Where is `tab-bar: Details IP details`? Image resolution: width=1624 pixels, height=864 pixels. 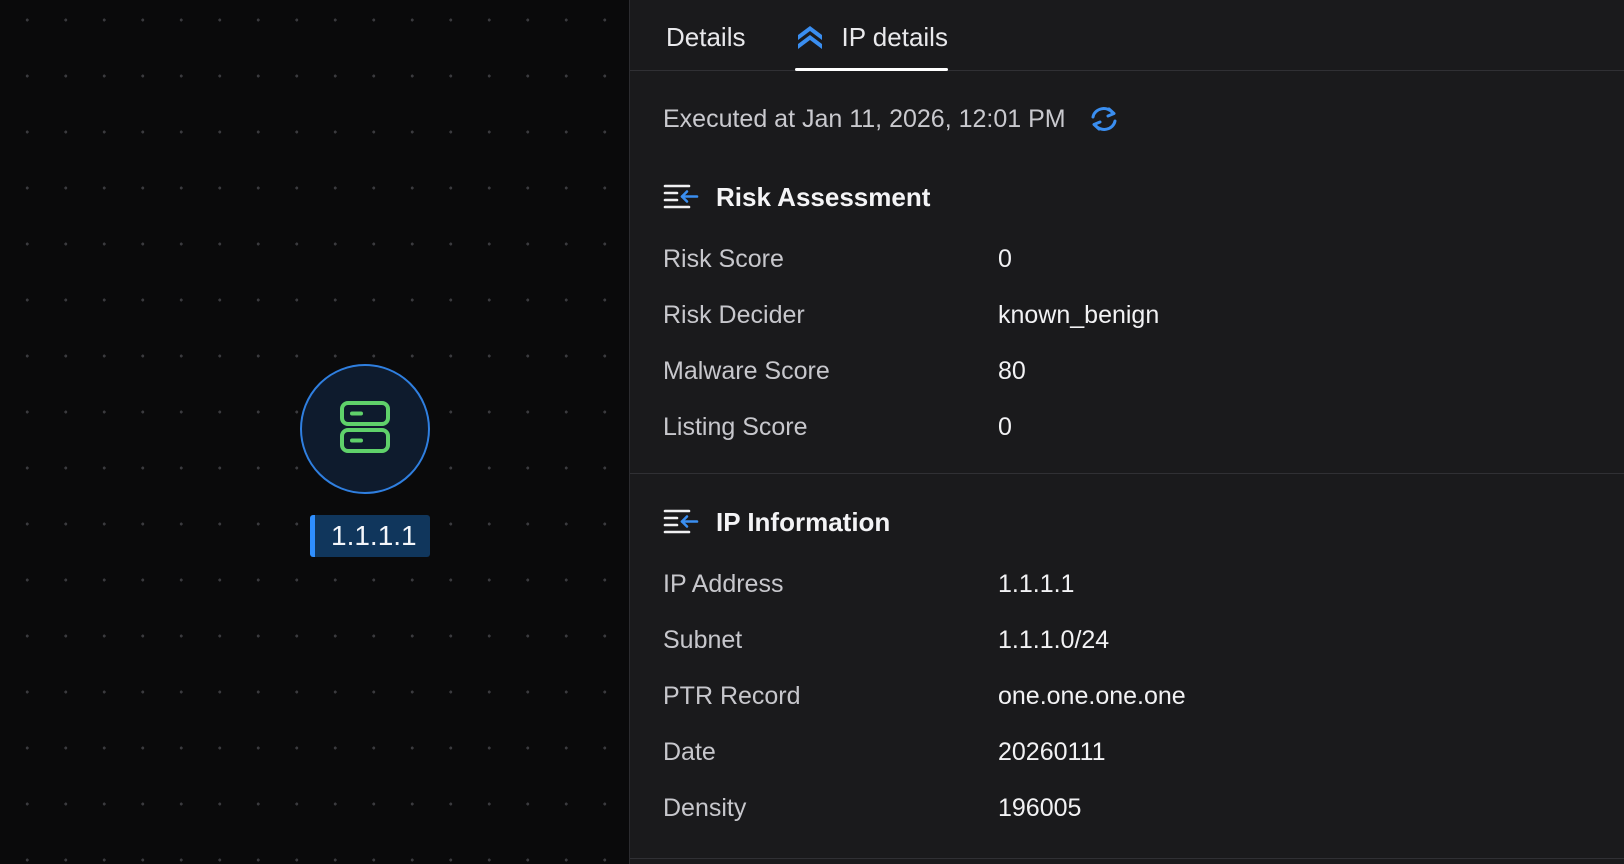
tab-bar: Details IP details is located at coordinates (1127, 35).